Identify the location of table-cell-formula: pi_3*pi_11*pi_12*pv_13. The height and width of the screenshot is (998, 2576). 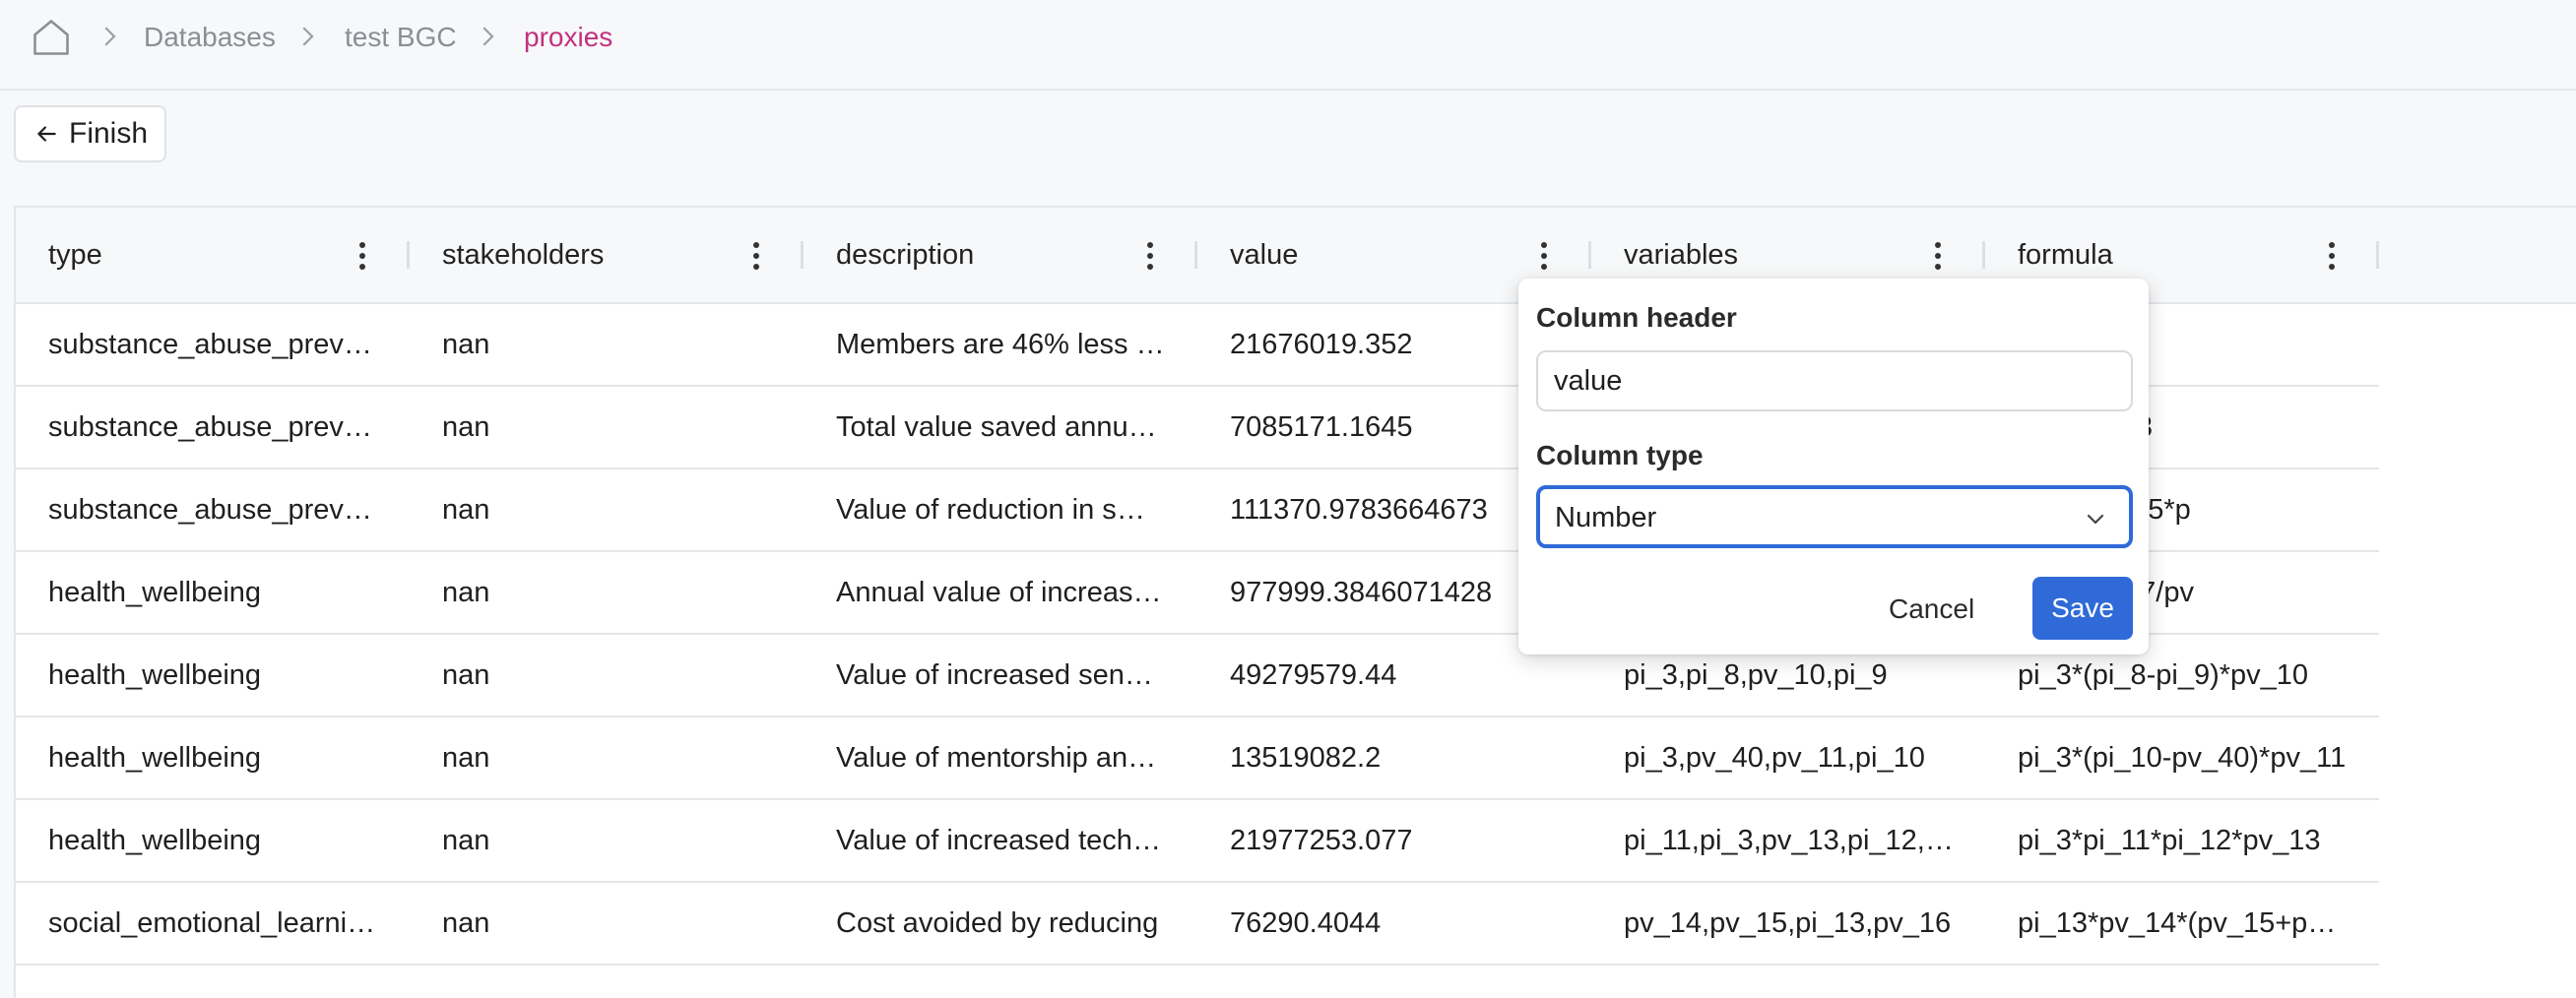
(2182, 841).